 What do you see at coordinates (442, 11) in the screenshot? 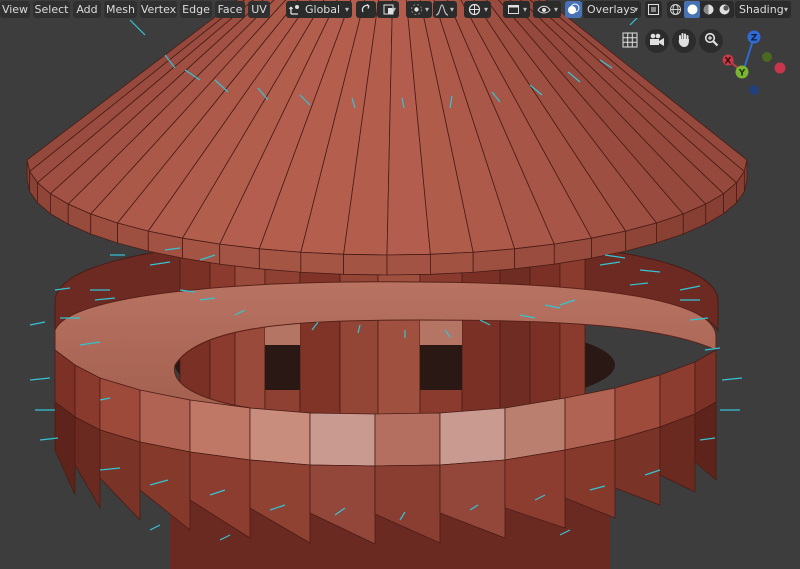
I see `falloff-icon` at bounding box center [442, 11].